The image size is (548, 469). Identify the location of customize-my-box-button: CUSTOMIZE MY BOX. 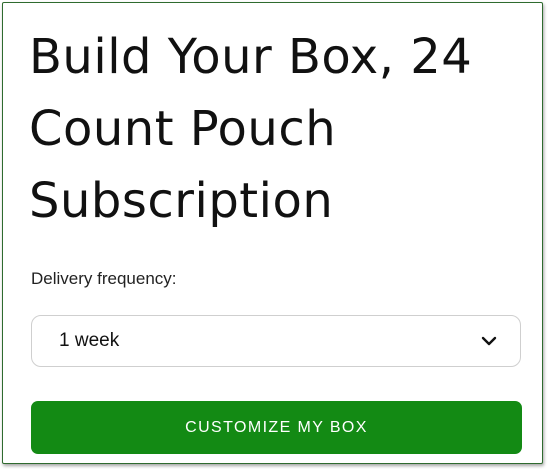
(276, 427).